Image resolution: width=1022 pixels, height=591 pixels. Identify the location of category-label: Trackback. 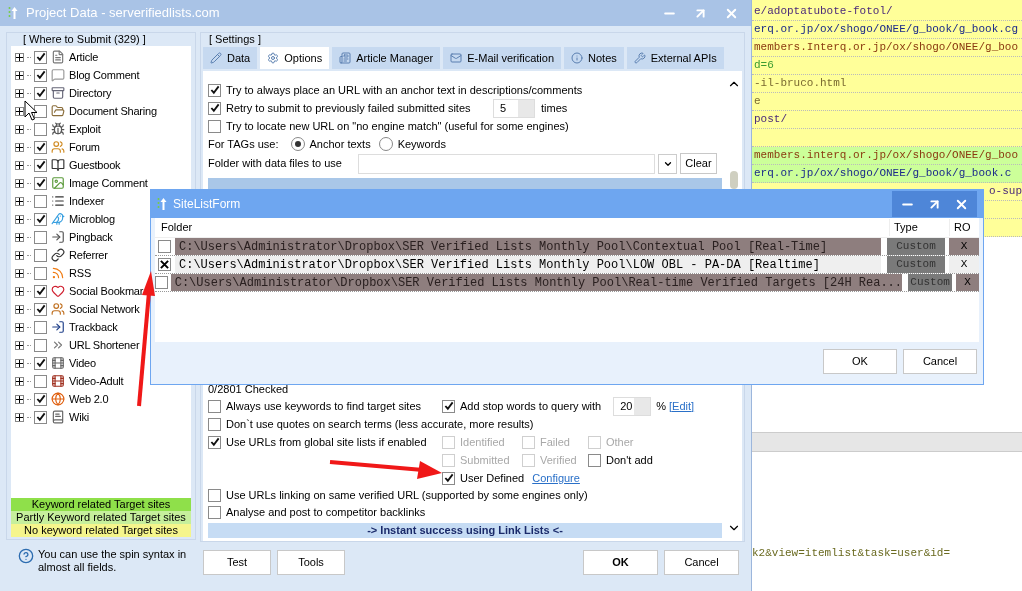
(93, 327).